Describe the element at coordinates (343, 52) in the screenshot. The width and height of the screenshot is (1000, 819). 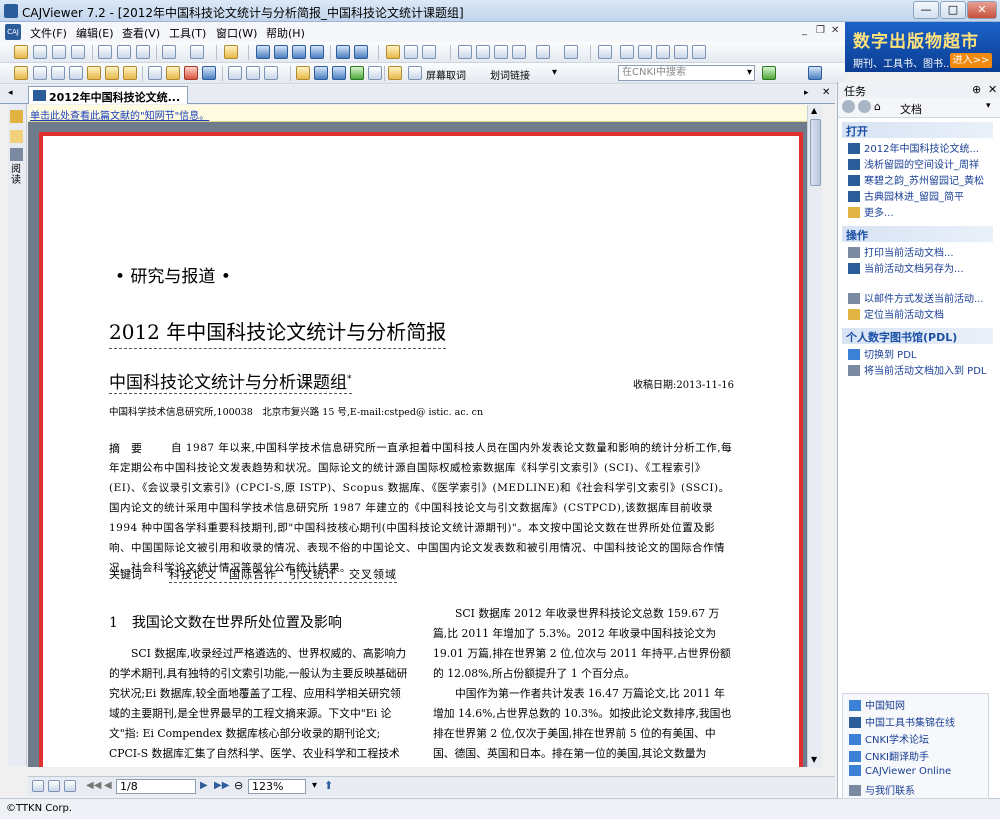
I see `back-icon` at that location.